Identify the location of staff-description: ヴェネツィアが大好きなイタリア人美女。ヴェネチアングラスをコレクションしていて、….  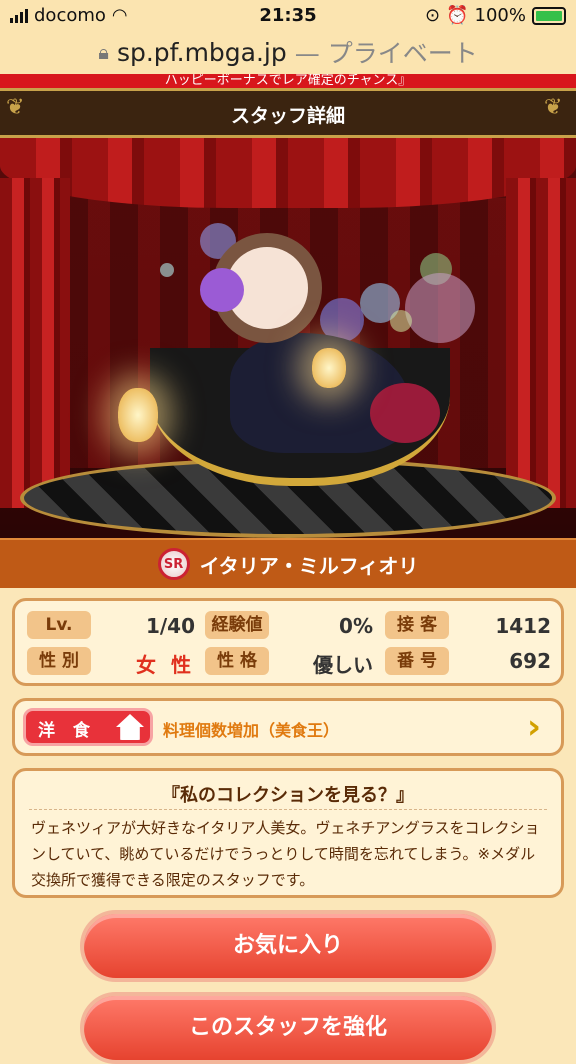
(285, 854).